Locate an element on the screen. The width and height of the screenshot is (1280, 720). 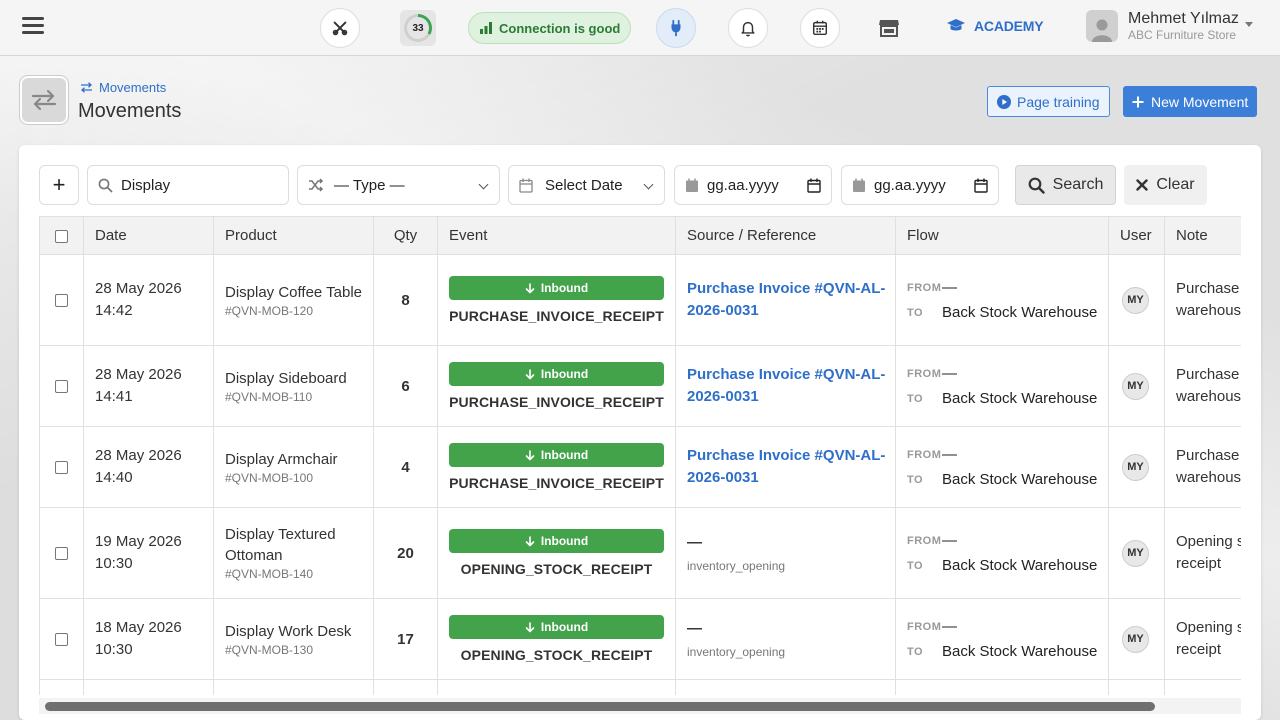
user-menu: Mehmet Yılmaz ABC Furniture Store is located at coordinates (1169, 26).